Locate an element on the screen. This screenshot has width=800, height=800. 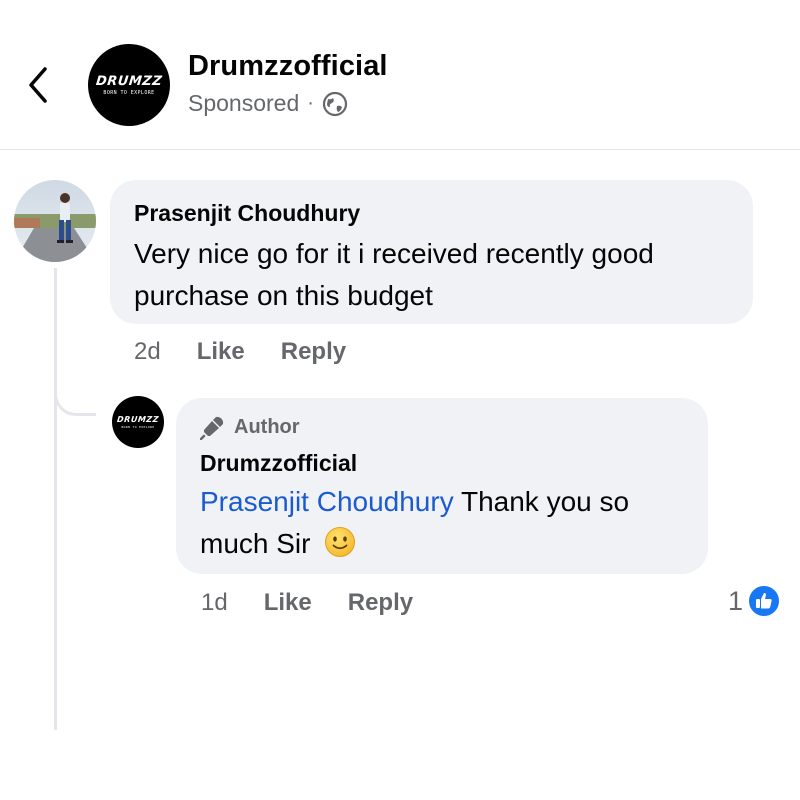
reply-avatar: DRUMZZ BORN TO EXPLORE is located at coordinates (138, 422).